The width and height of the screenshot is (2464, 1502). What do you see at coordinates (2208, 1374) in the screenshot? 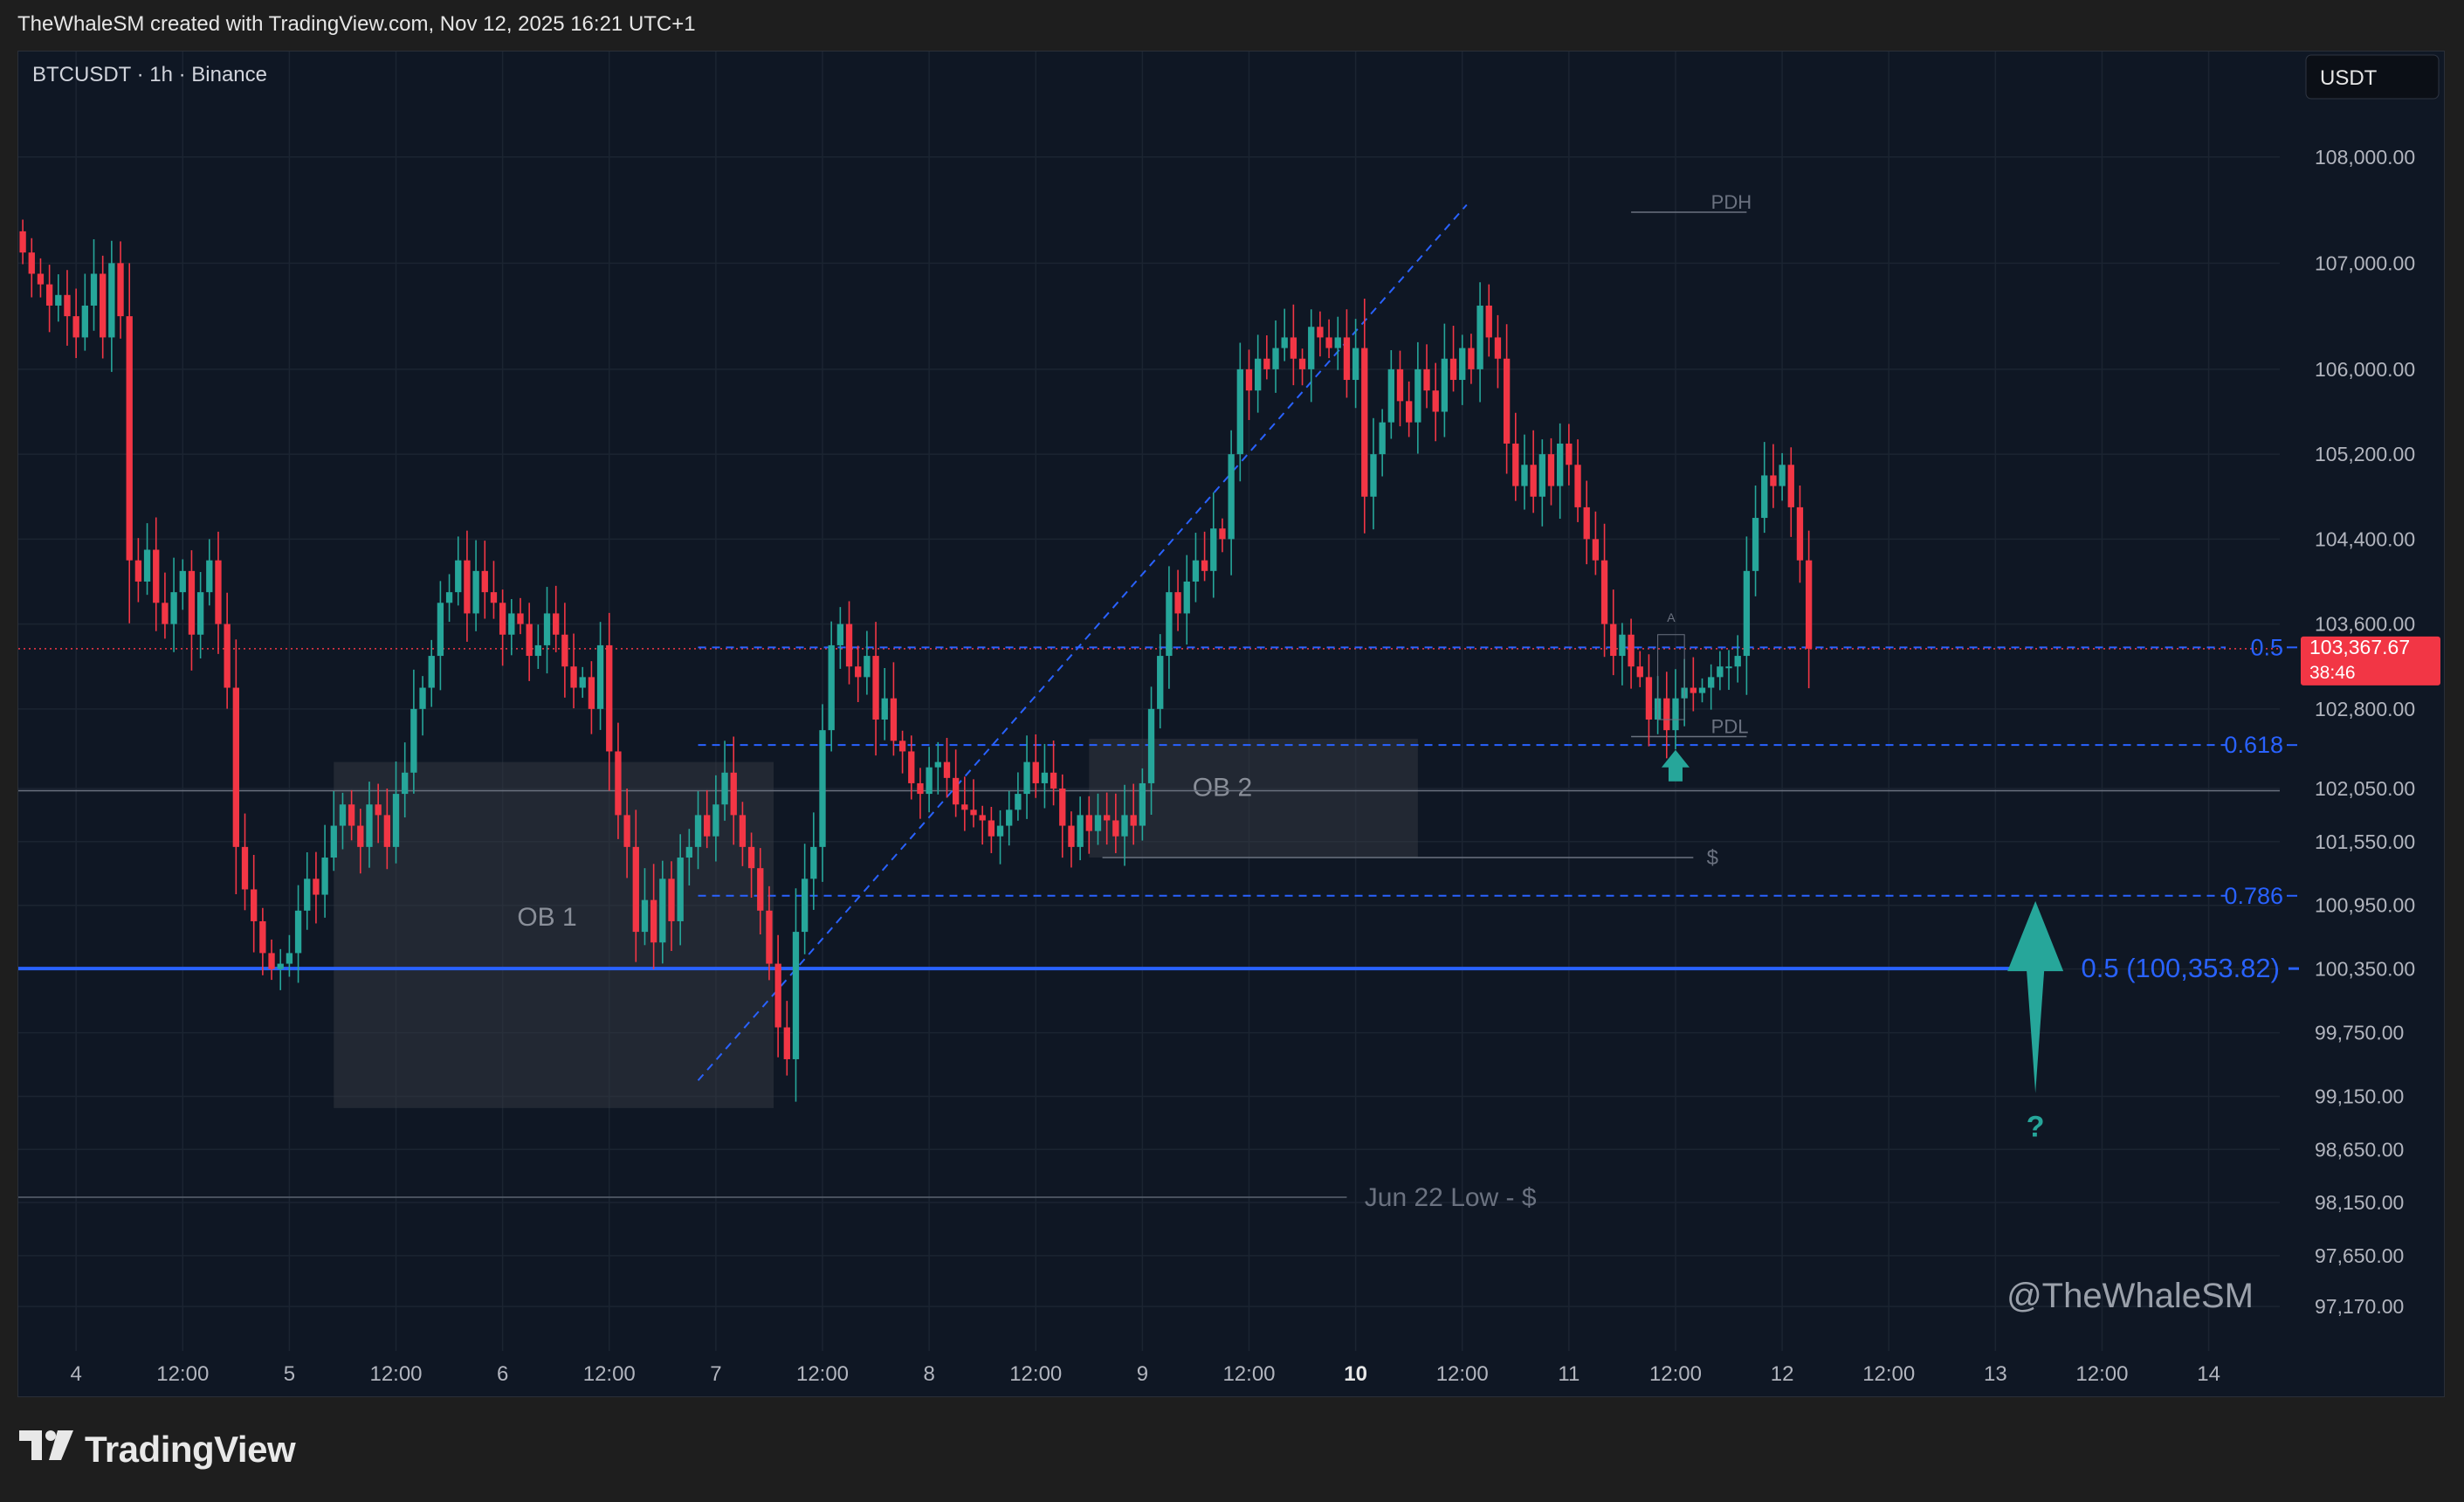
I see `x-tick-label: 14` at bounding box center [2208, 1374].